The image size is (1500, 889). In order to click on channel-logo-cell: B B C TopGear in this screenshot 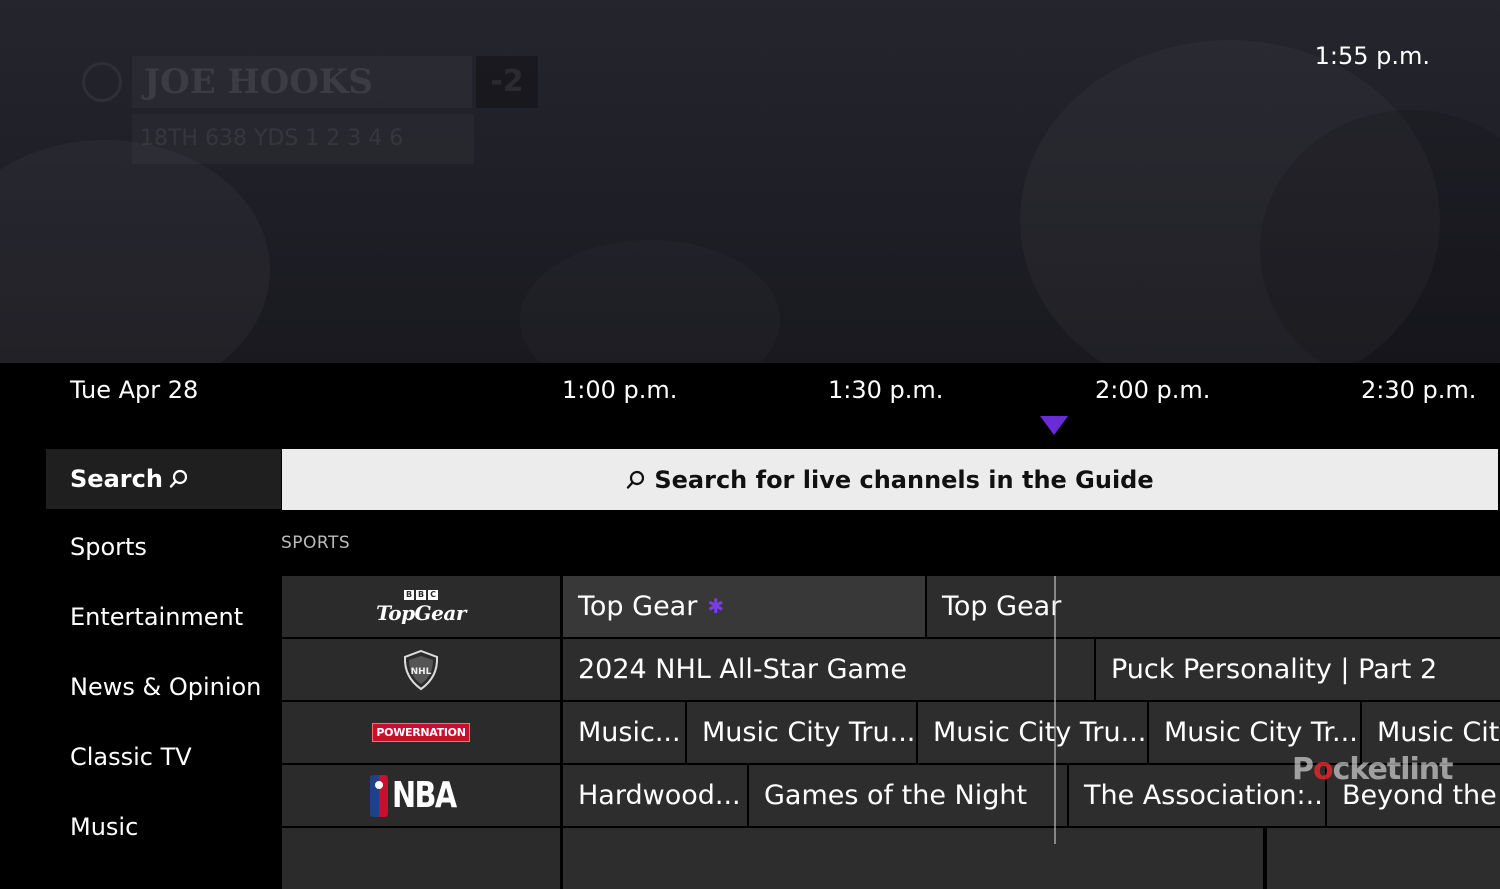, I will do `click(421, 606)`.